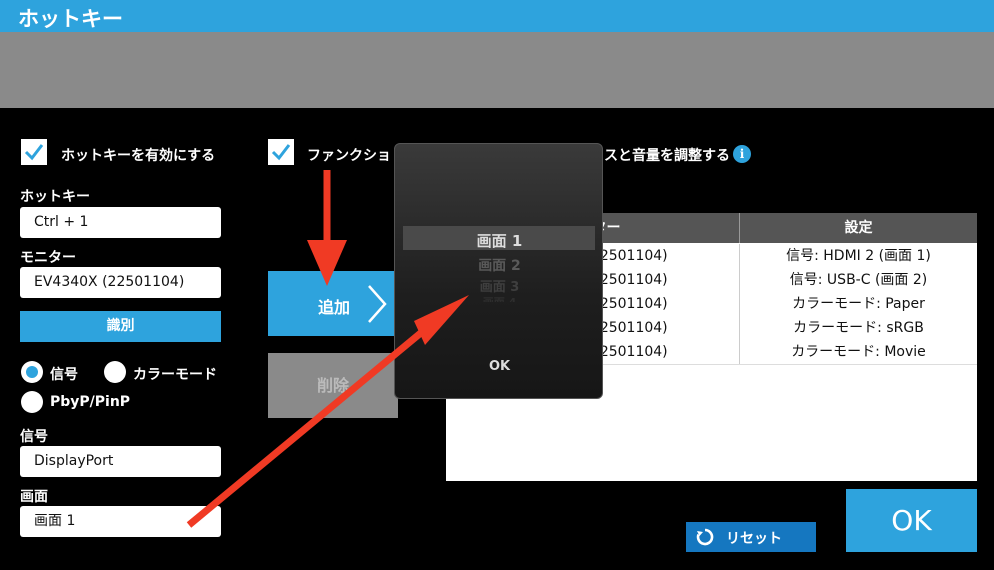  Describe the element at coordinates (327, 411) in the screenshot. I see `red-arrow-diagonal-icon` at that location.